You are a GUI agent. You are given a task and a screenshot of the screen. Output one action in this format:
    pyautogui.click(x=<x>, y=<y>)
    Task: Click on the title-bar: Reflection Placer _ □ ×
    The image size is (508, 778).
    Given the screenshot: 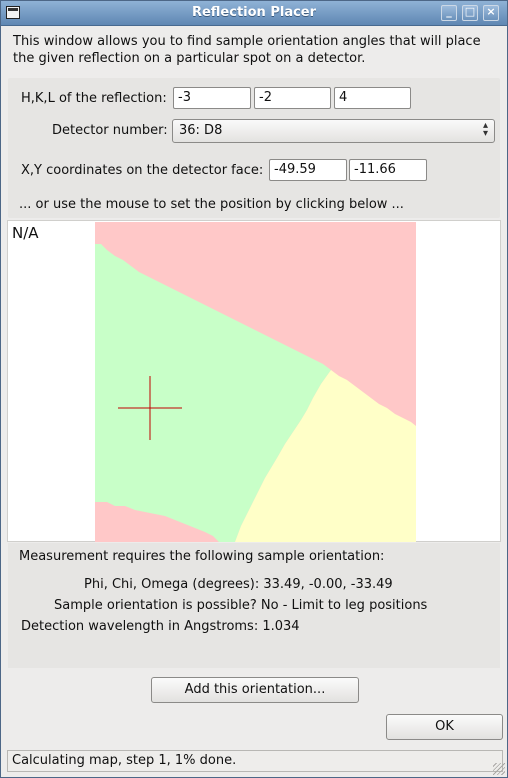 What is the action you would take?
    pyautogui.click(x=254, y=13)
    